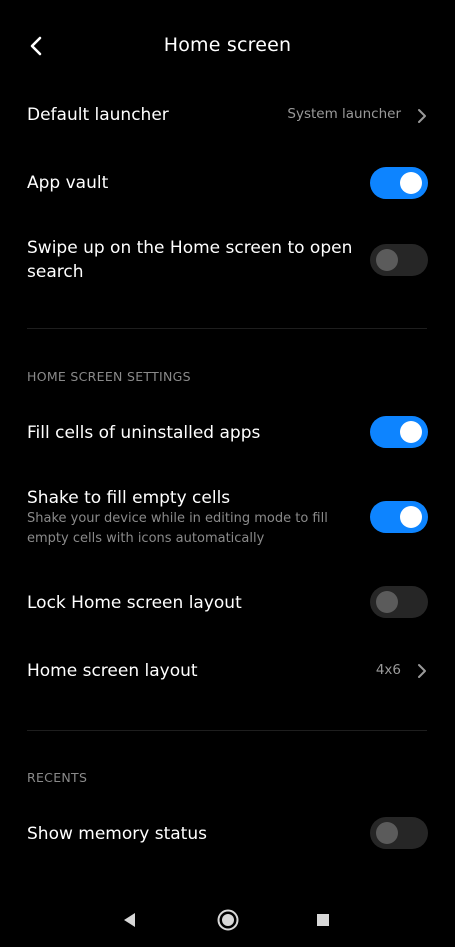  I want to click on app-vault-label: App vault, so click(68, 183).